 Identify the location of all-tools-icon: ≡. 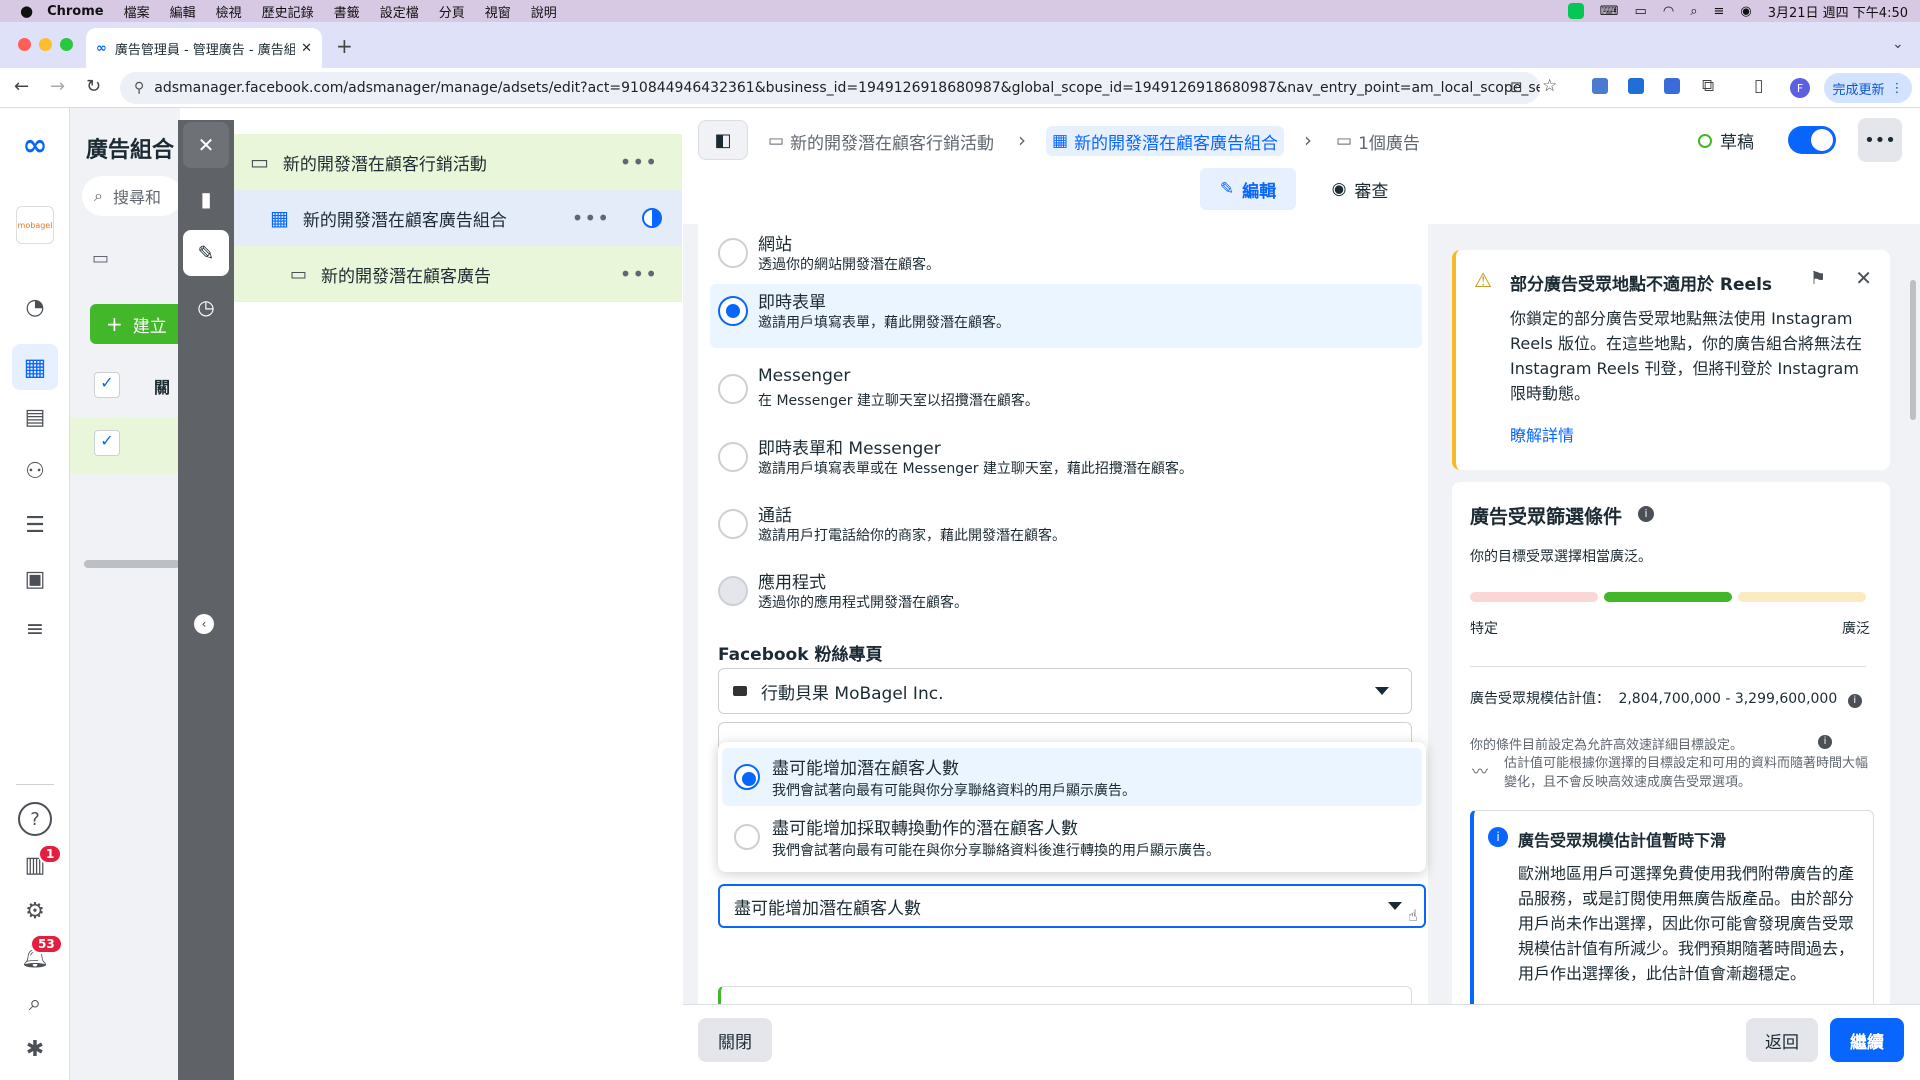
(35, 629).